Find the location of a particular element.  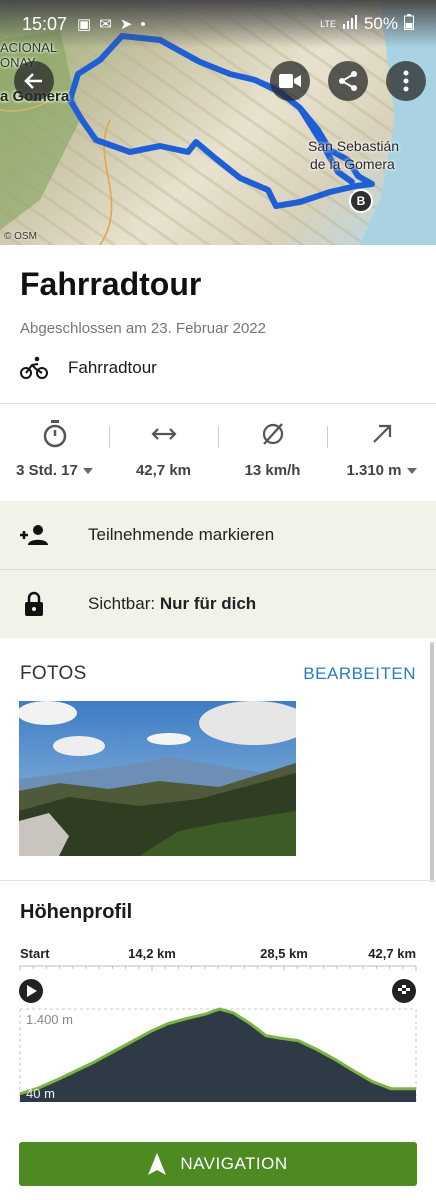

network-type: LTE is located at coordinates (328, 23).